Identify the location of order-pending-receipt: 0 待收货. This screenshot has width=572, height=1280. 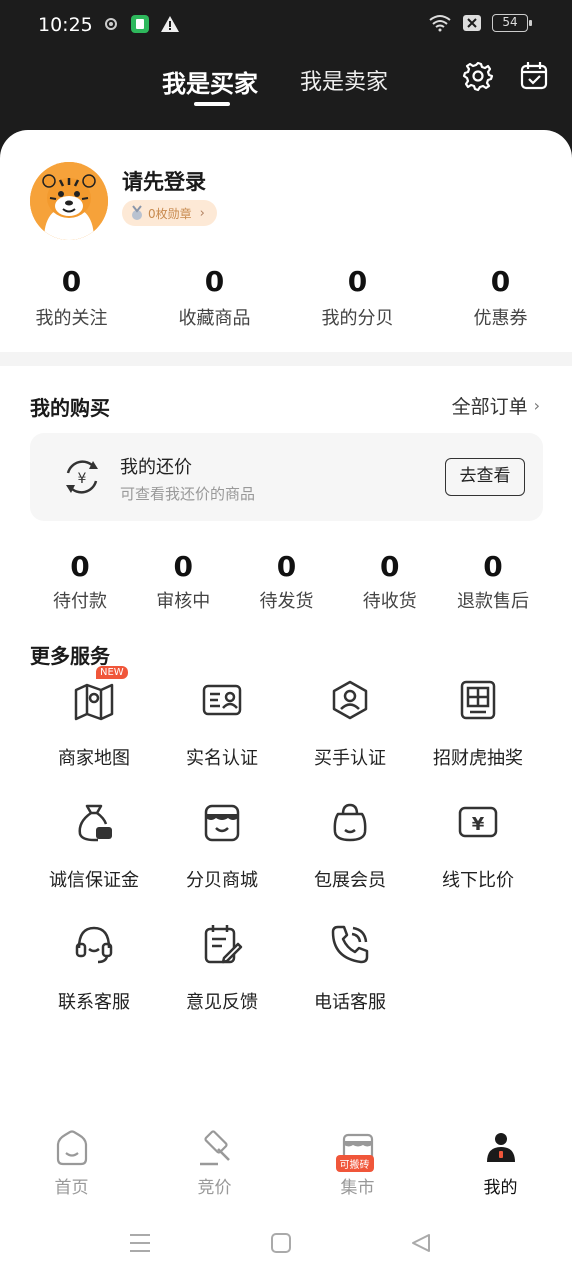
(390, 581).